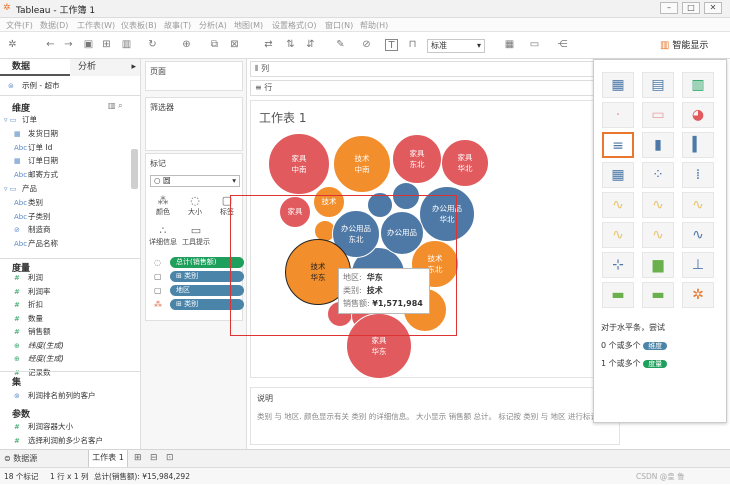  What do you see at coordinates (32, 230) in the screenshot?
I see `dimension-item: ⊘ 制造商` at bounding box center [32, 230].